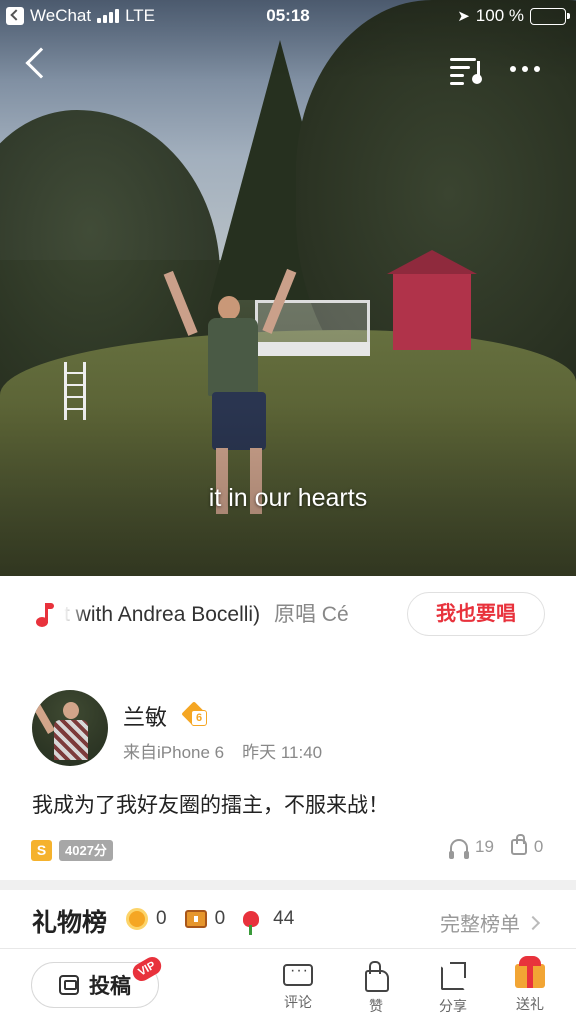 This screenshot has height=1024, width=576. I want to click on flower-icon, so click(251, 923).